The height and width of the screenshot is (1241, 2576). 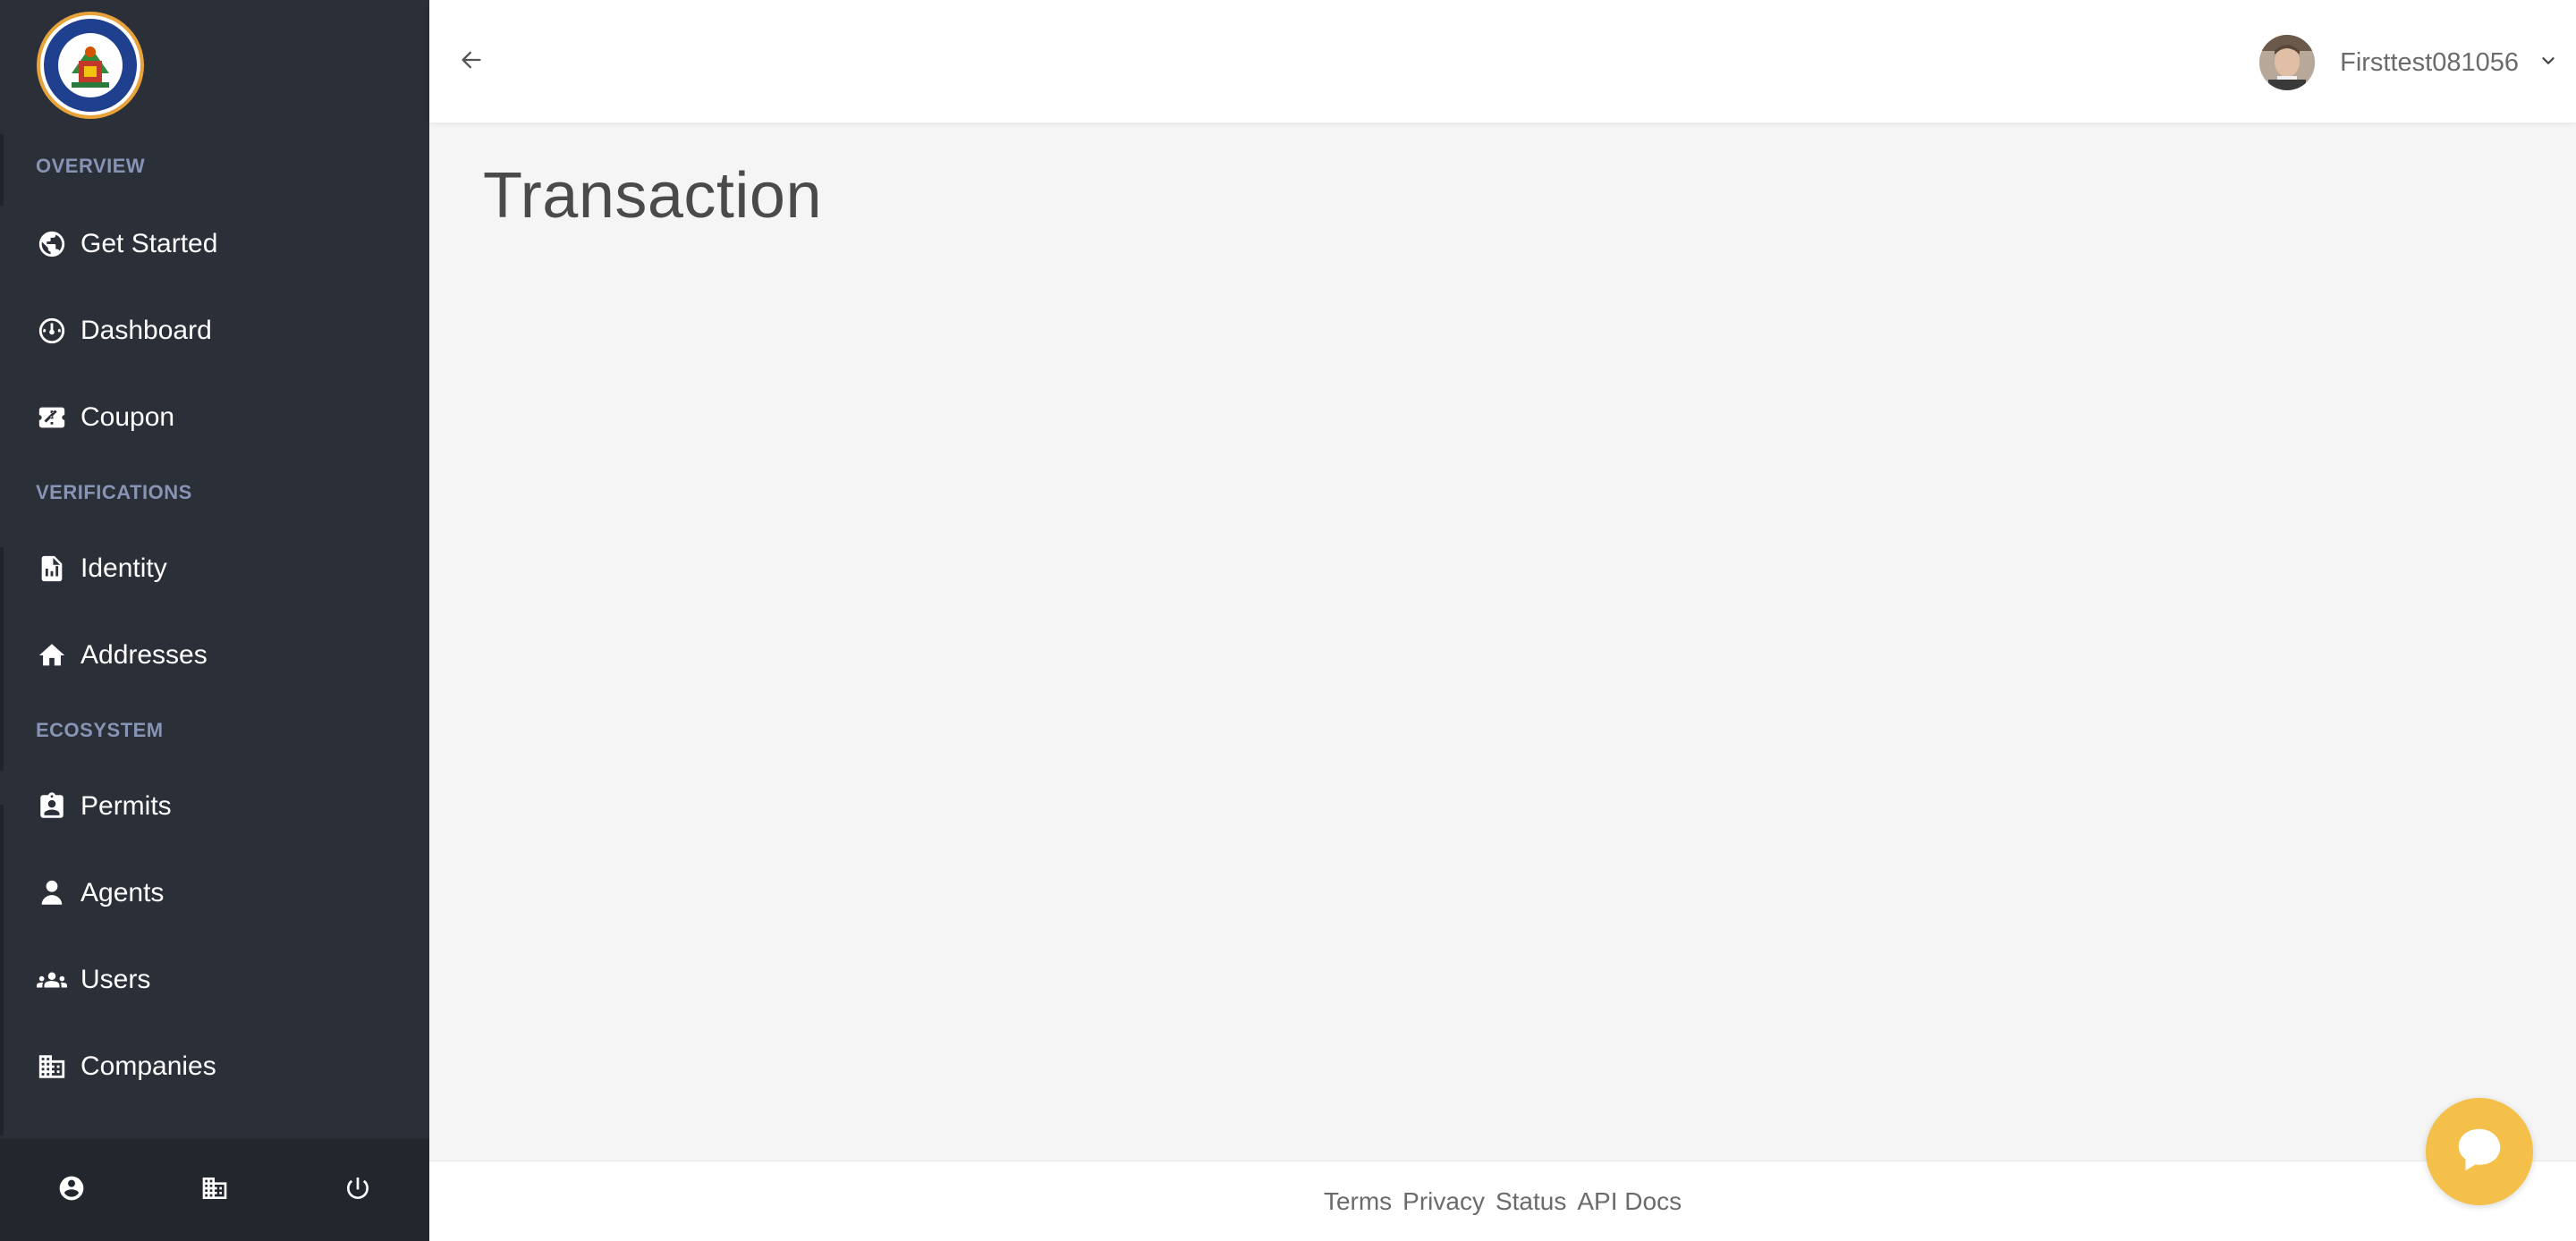 What do you see at coordinates (123, 568) in the screenshot?
I see `sidebar-item-label: Identity` at bounding box center [123, 568].